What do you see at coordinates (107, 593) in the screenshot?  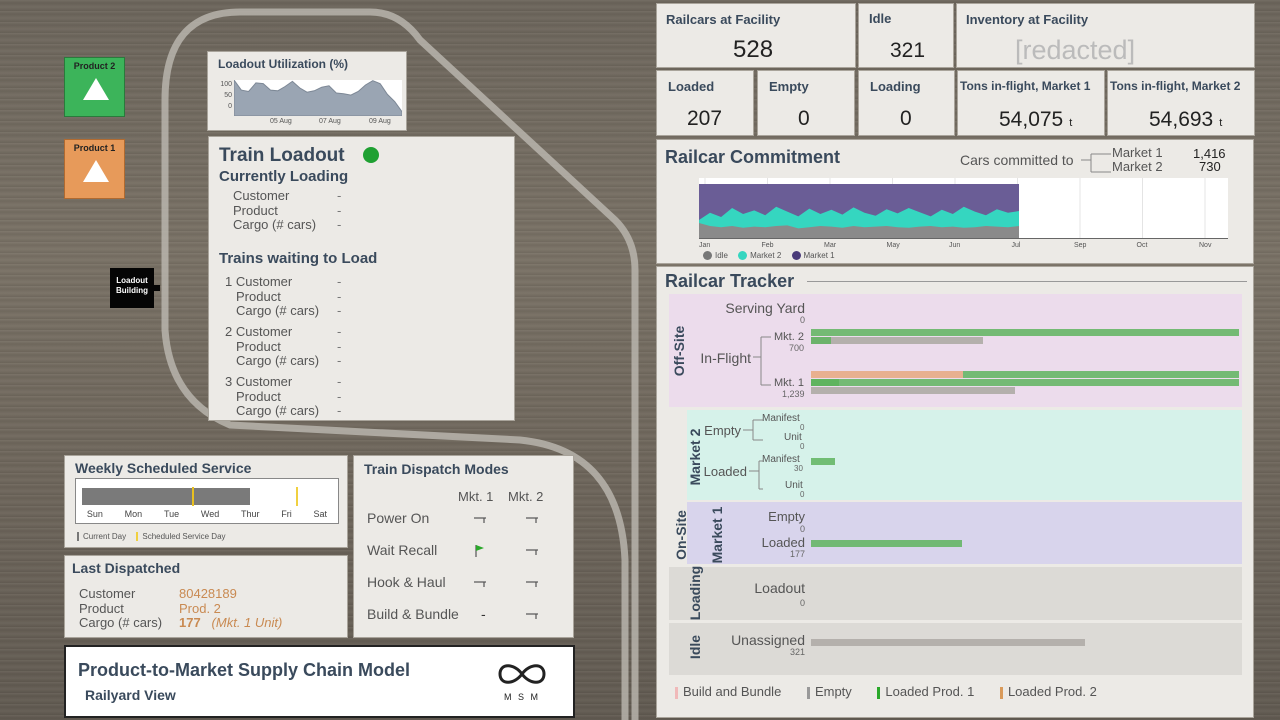 I see `customer-label: Customer` at bounding box center [107, 593].